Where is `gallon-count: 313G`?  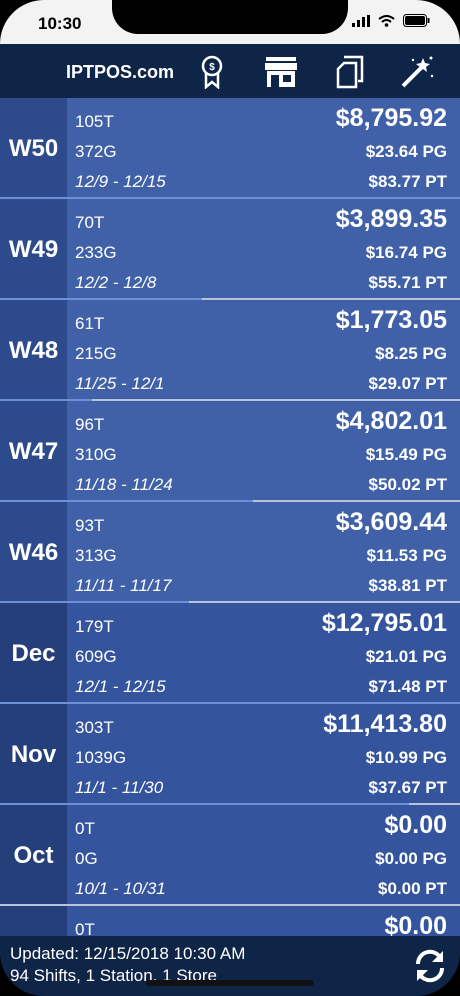 gallon-count: 313G is located at coordinates (96, 555).